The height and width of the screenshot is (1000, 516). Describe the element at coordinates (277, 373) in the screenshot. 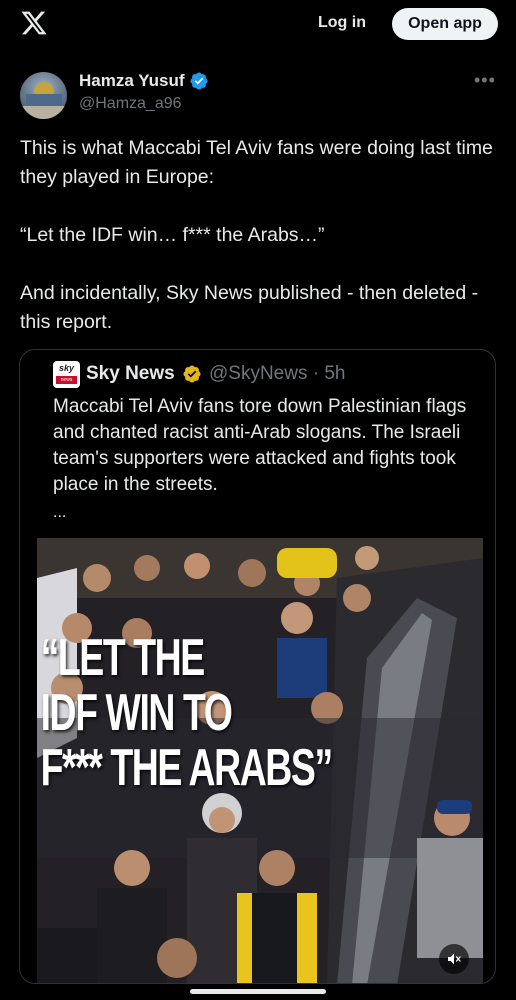

I see `quoted-author-handle: @SkyNews · 5h` at that location.